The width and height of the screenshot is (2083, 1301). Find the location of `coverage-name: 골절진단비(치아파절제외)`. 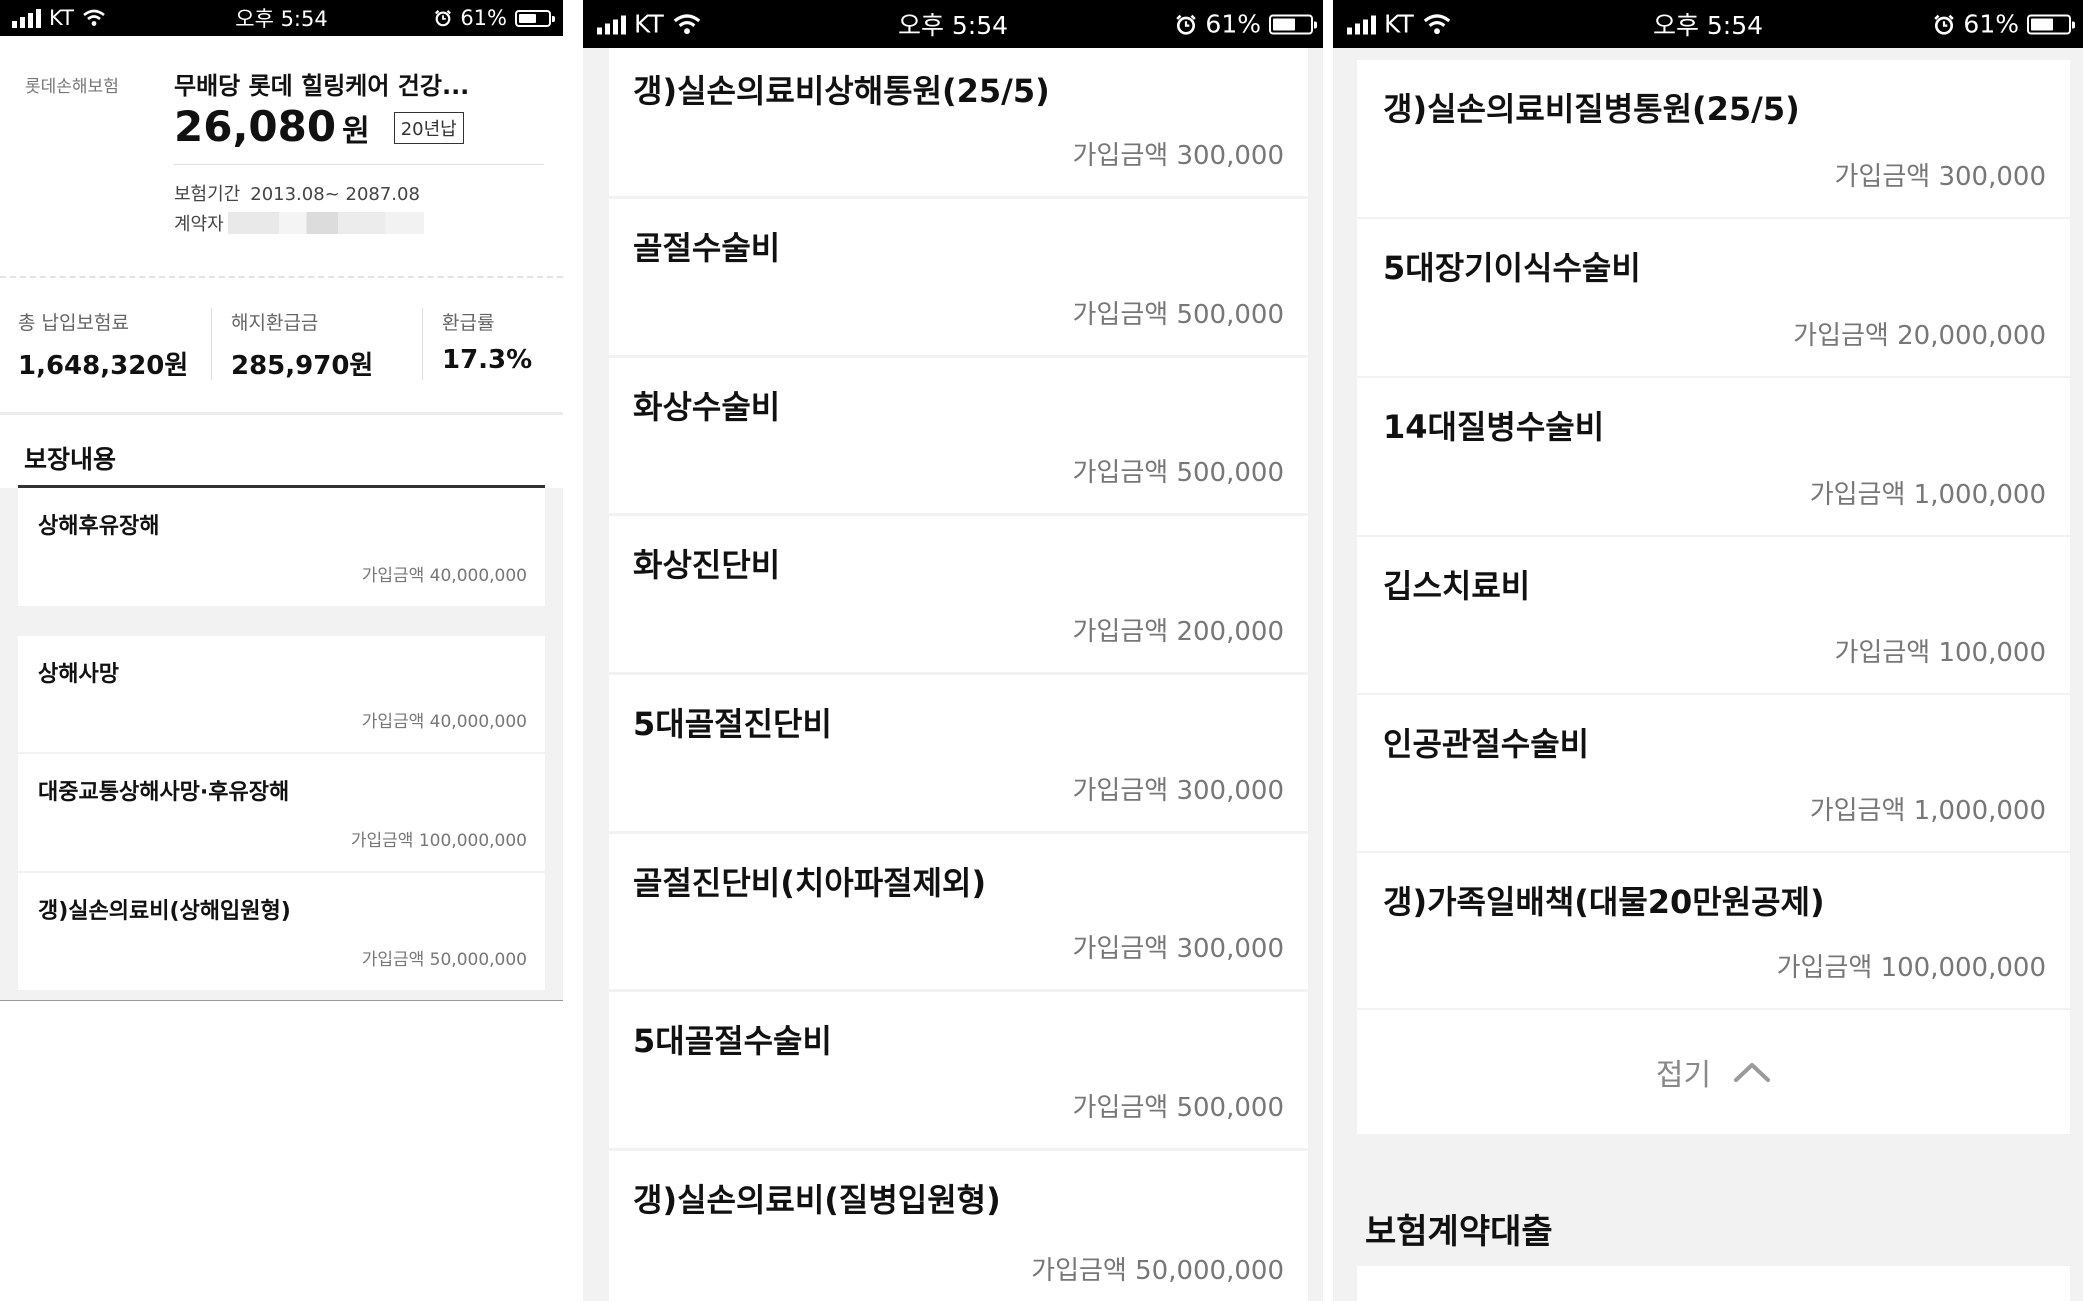

coverage-name: 골절진단비(치아파절제외) is located at coordinates (810, 883).